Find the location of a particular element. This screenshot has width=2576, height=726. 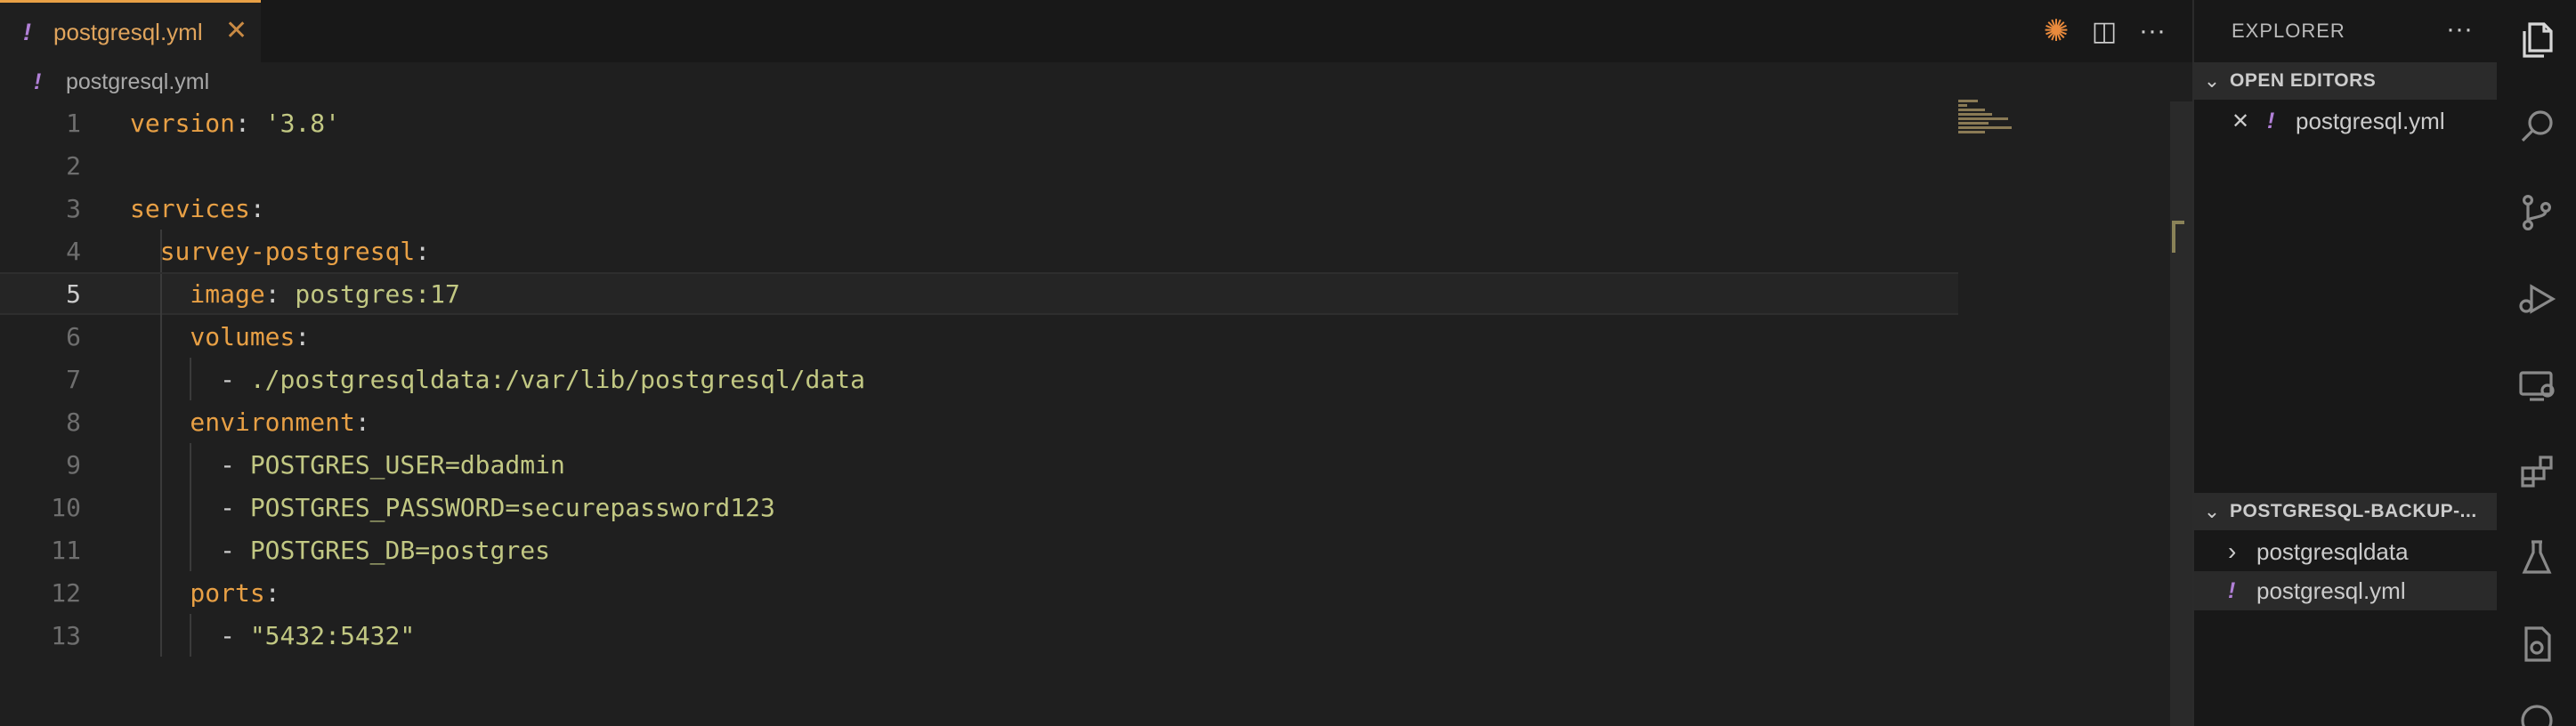

code-line: 12 ports: is located at coordinates (979, 592).